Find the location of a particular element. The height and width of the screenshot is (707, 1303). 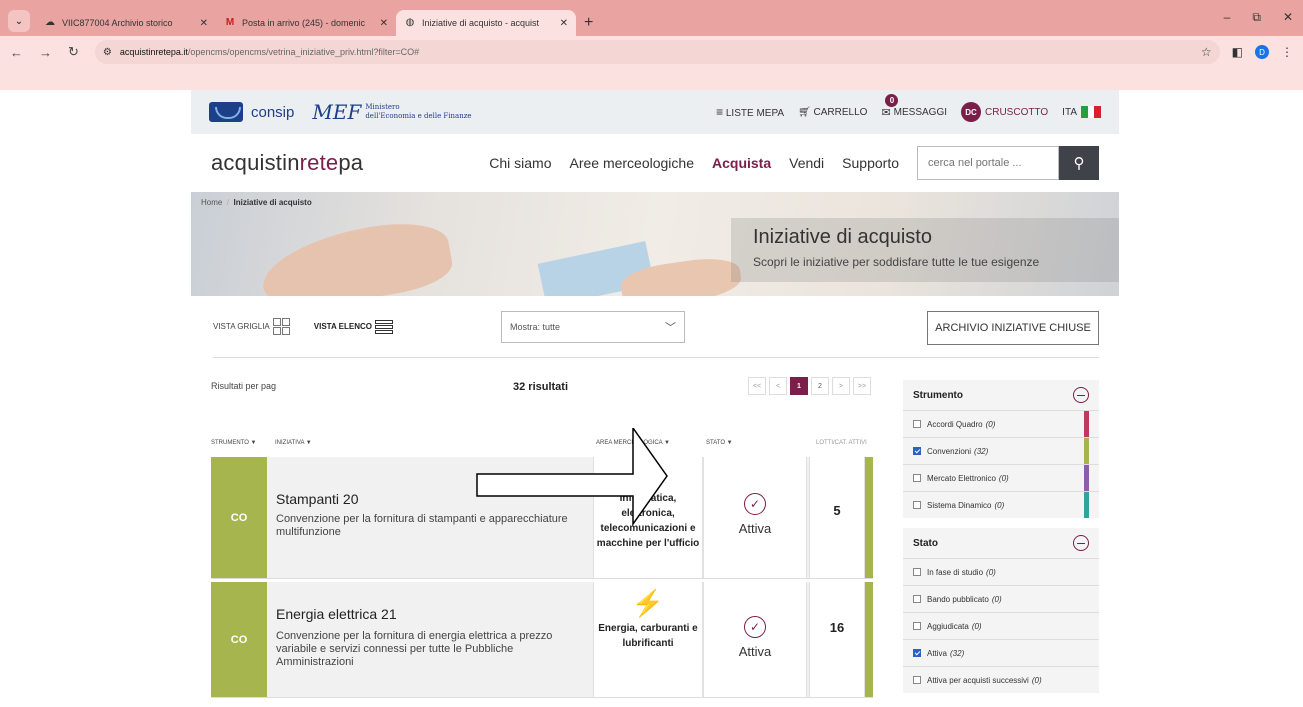

gmail-icon: M is located at coordinates (230, 22).